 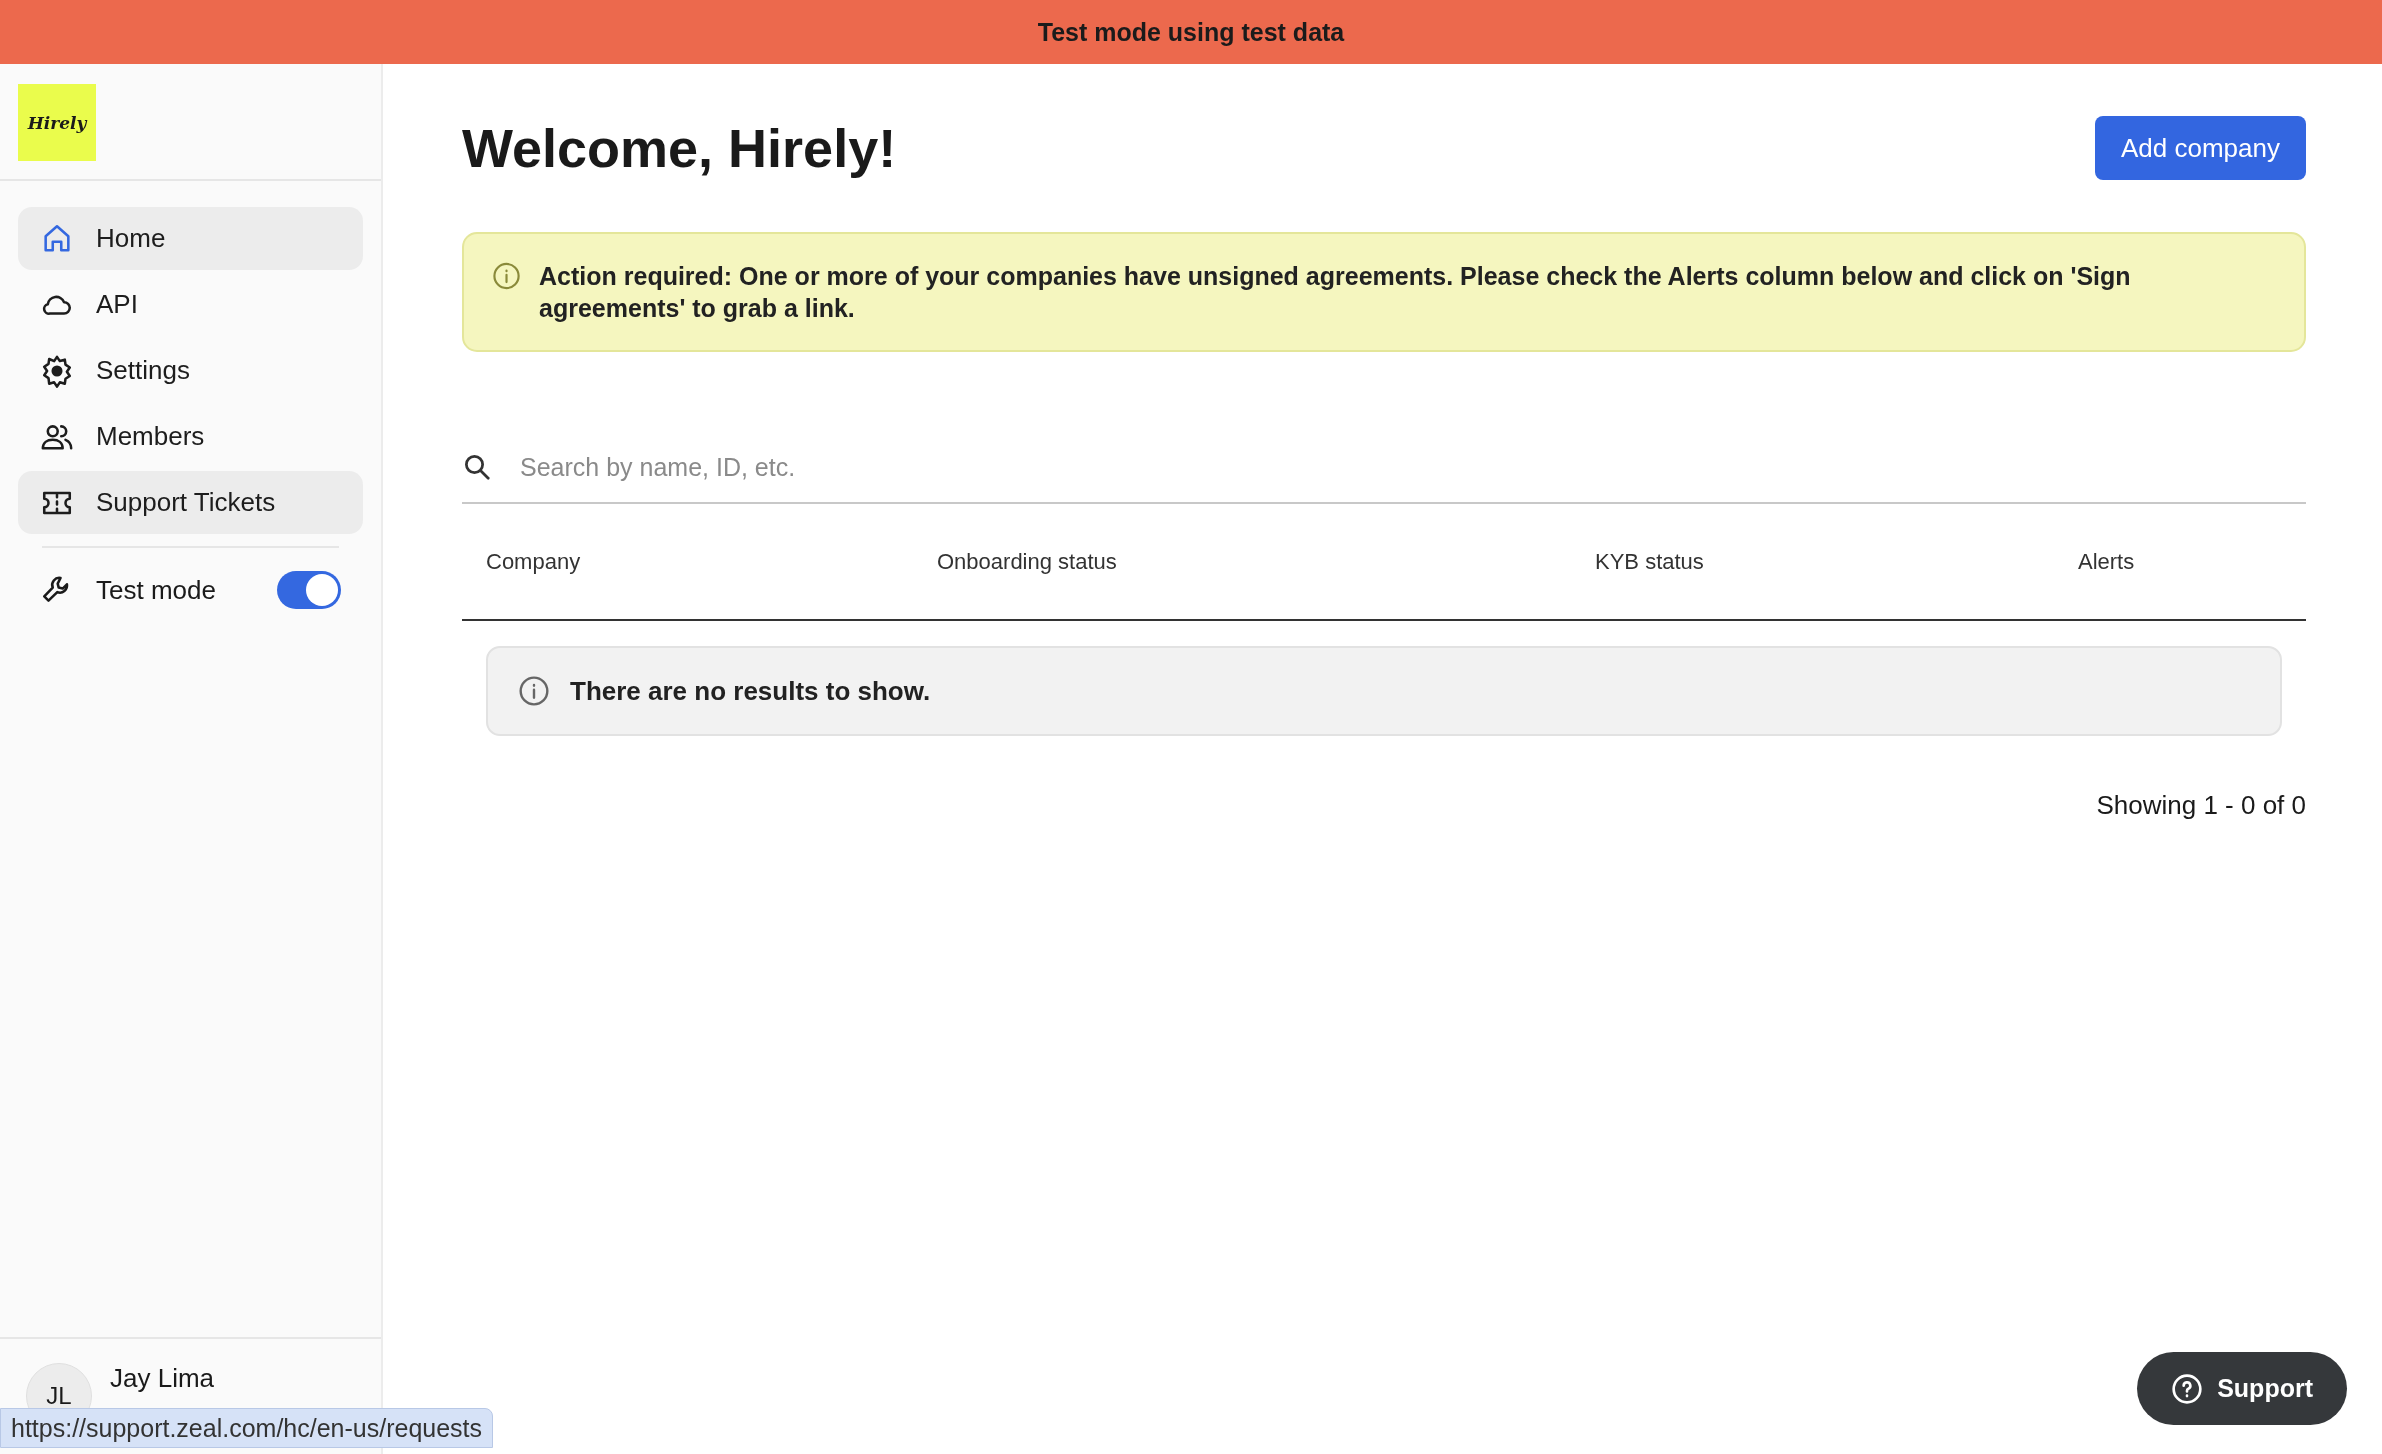 I want to click on add-company-button: Add company, so click(x=2200, y=148).